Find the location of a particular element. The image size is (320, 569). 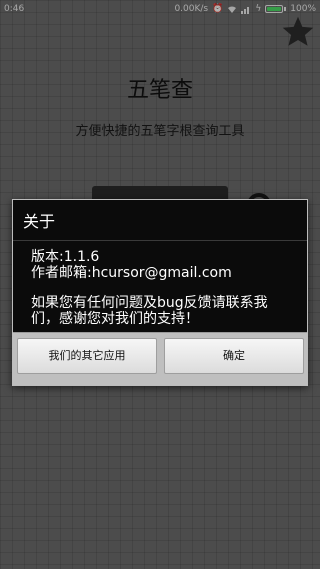

dialog-button-bar: 我们的其它应用 确定 is located at coordinates (160, 358).